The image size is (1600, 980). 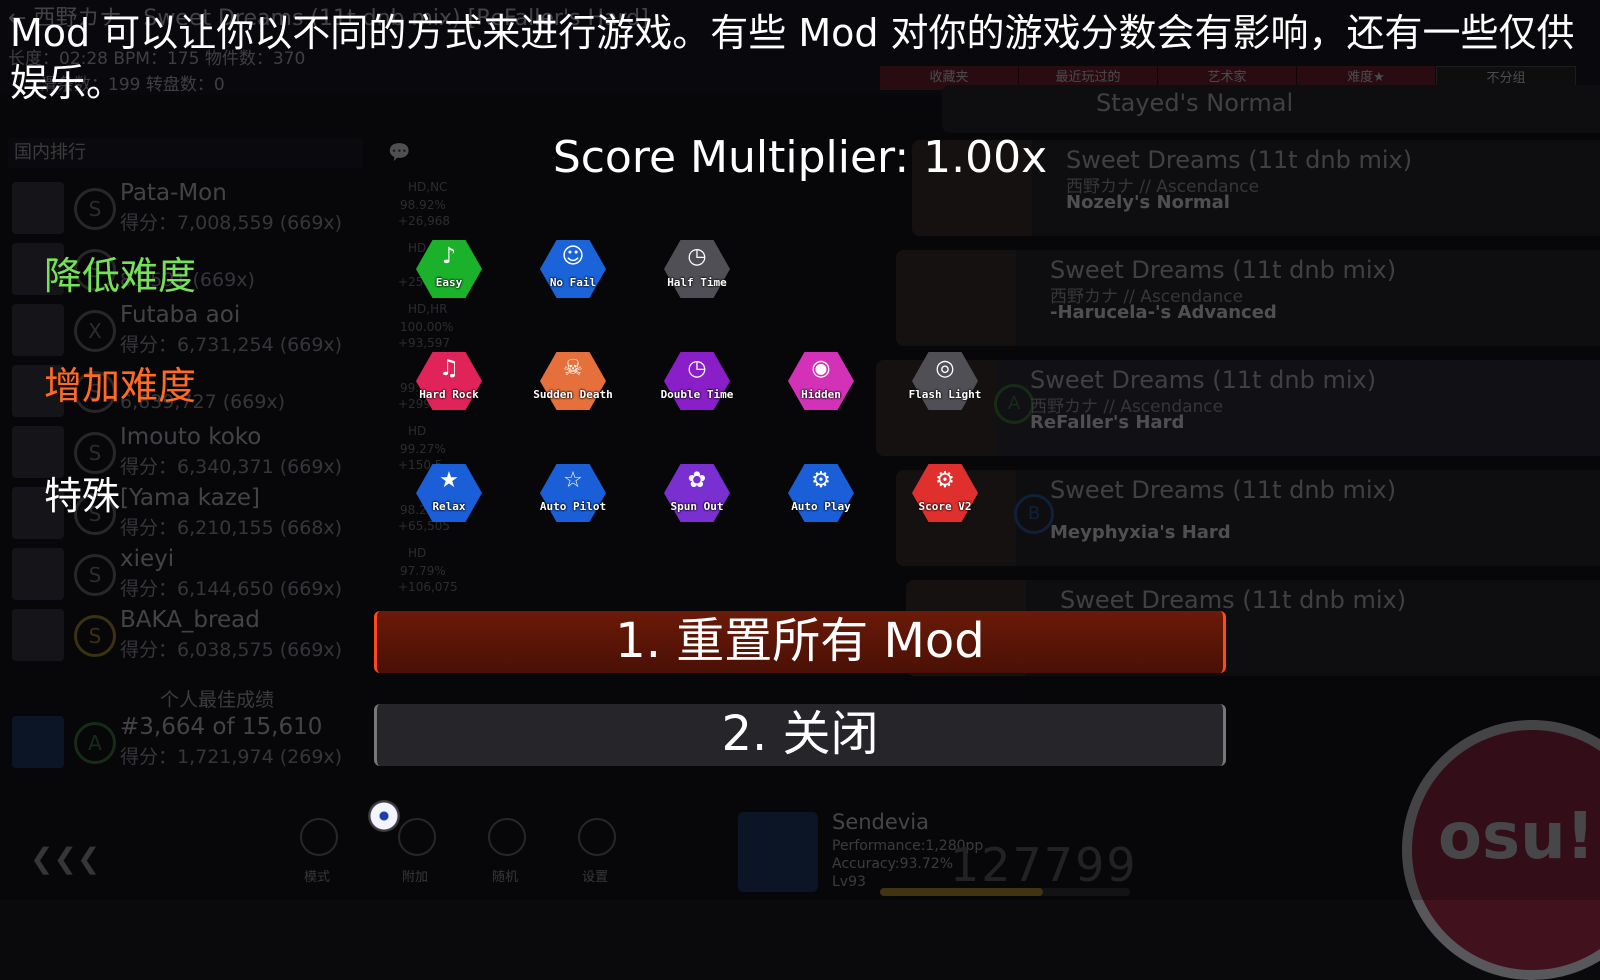 I want to click on mod-hidden-label: Hidden, so click(x=821, y=394).